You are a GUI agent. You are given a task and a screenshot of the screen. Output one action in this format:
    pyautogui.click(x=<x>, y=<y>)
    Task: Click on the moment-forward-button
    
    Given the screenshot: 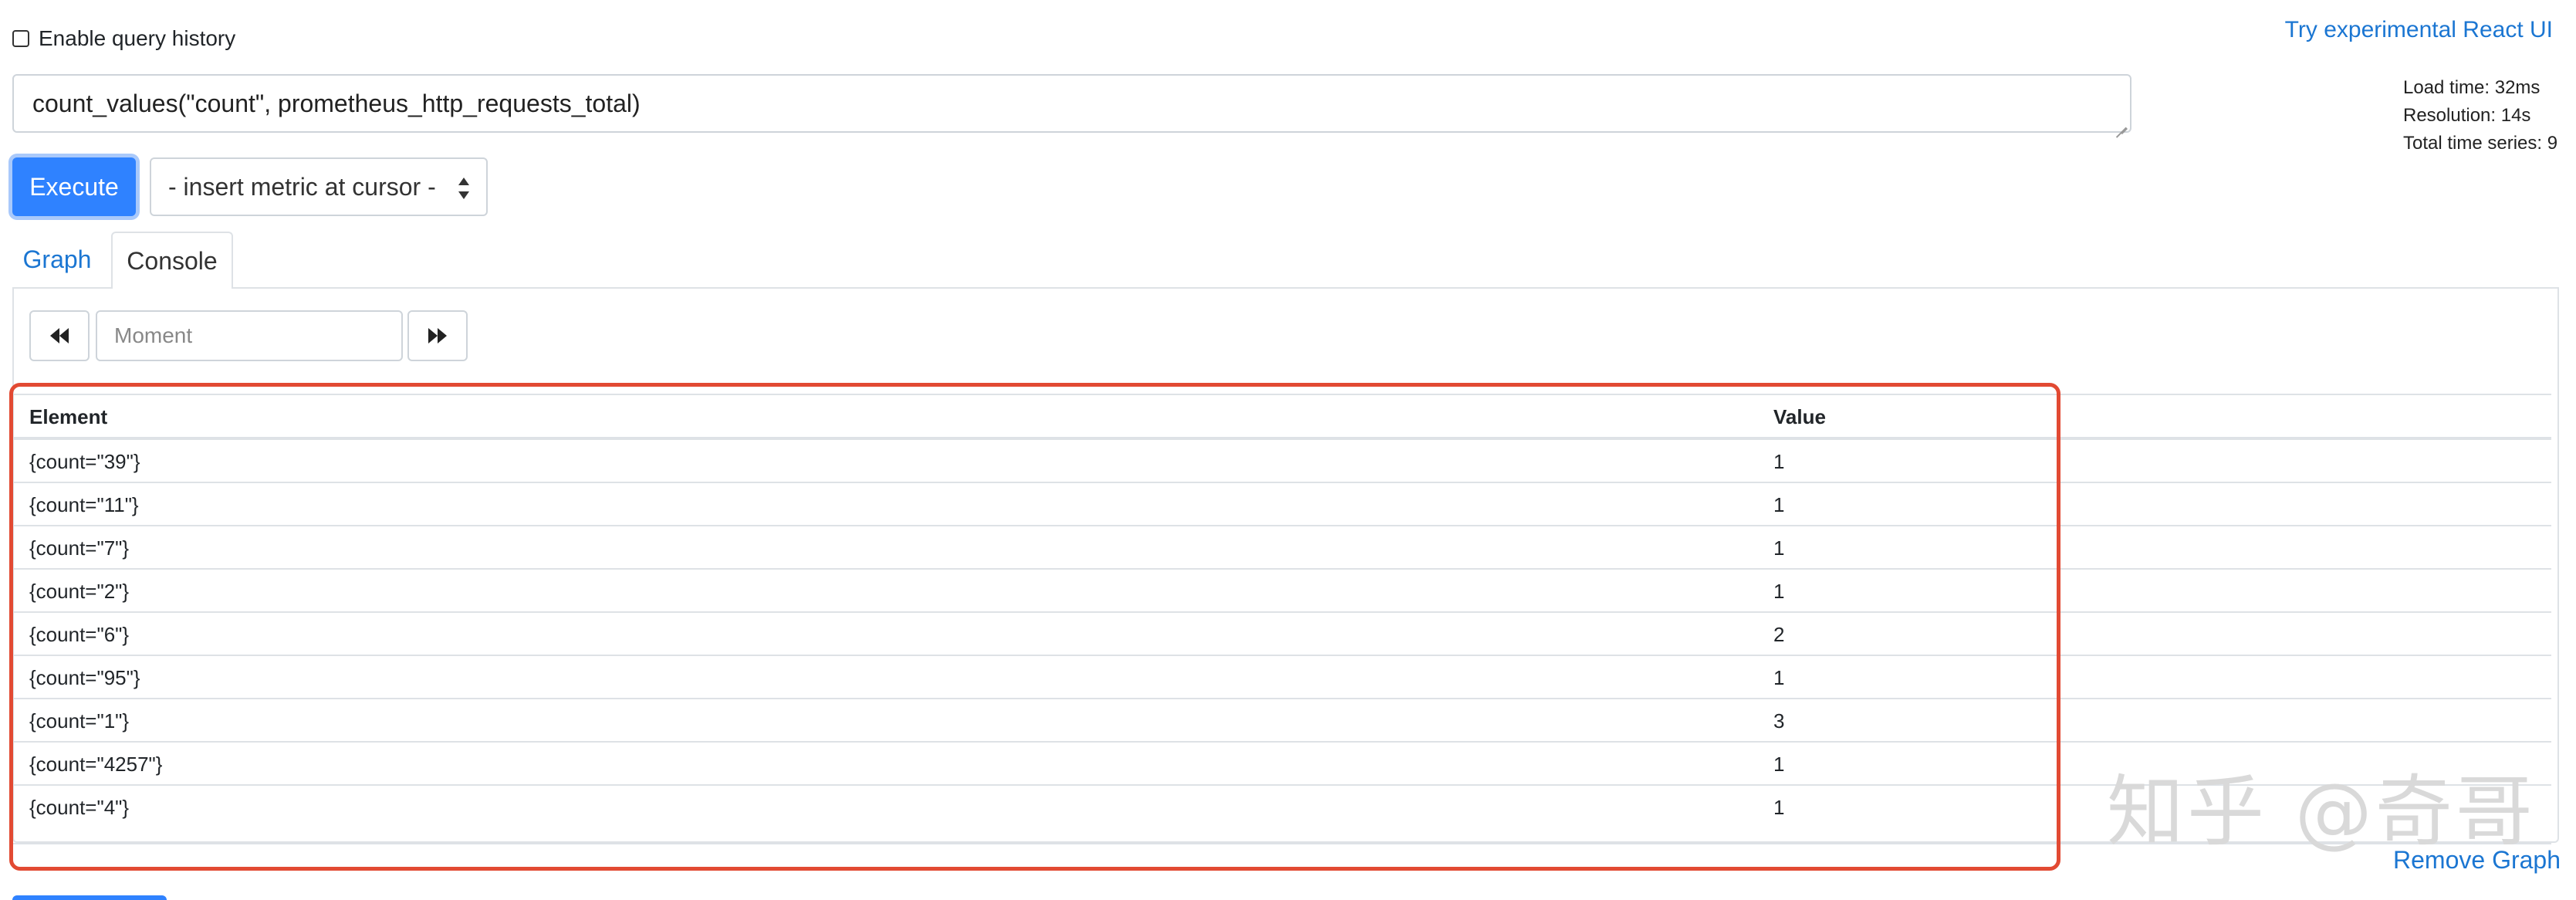 What is the action you would take?
    pyautogui.click(x=437, y=335)
    